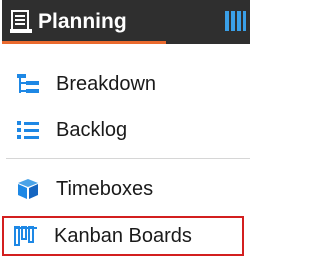 The image size is (320, 261). I want to click on bullet-list-icon, so click(28, 130).